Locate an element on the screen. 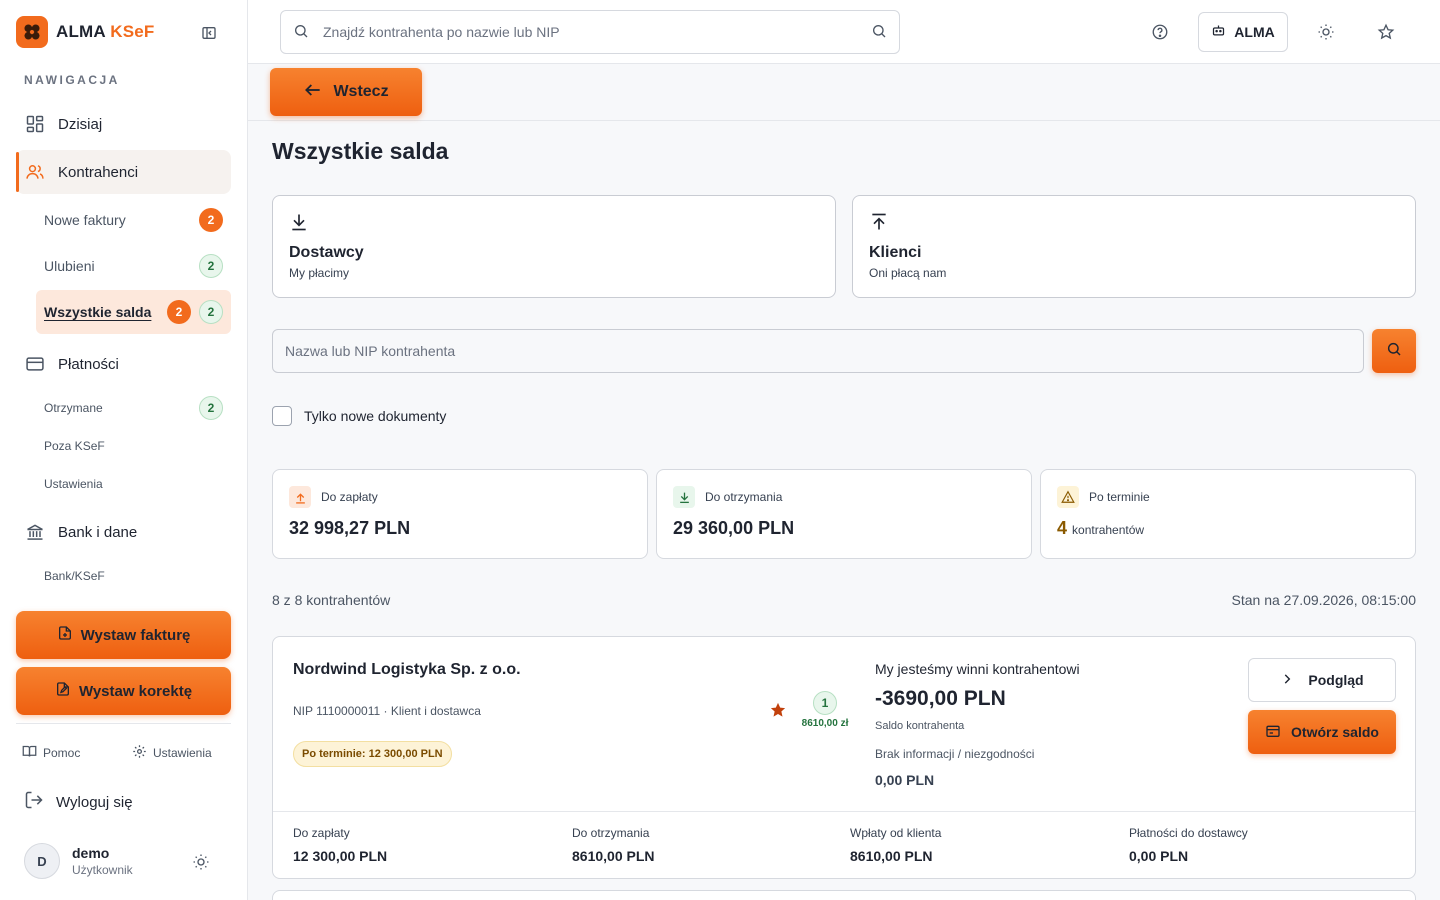 Image resolution: width=1440 pixels, height=900 pixels. stat-value: 29 360,00 PLN is located at coordinates (734, 528).